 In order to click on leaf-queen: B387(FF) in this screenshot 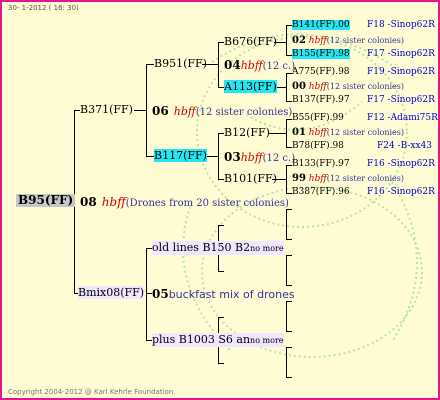, I will do `click(314, 192)`.